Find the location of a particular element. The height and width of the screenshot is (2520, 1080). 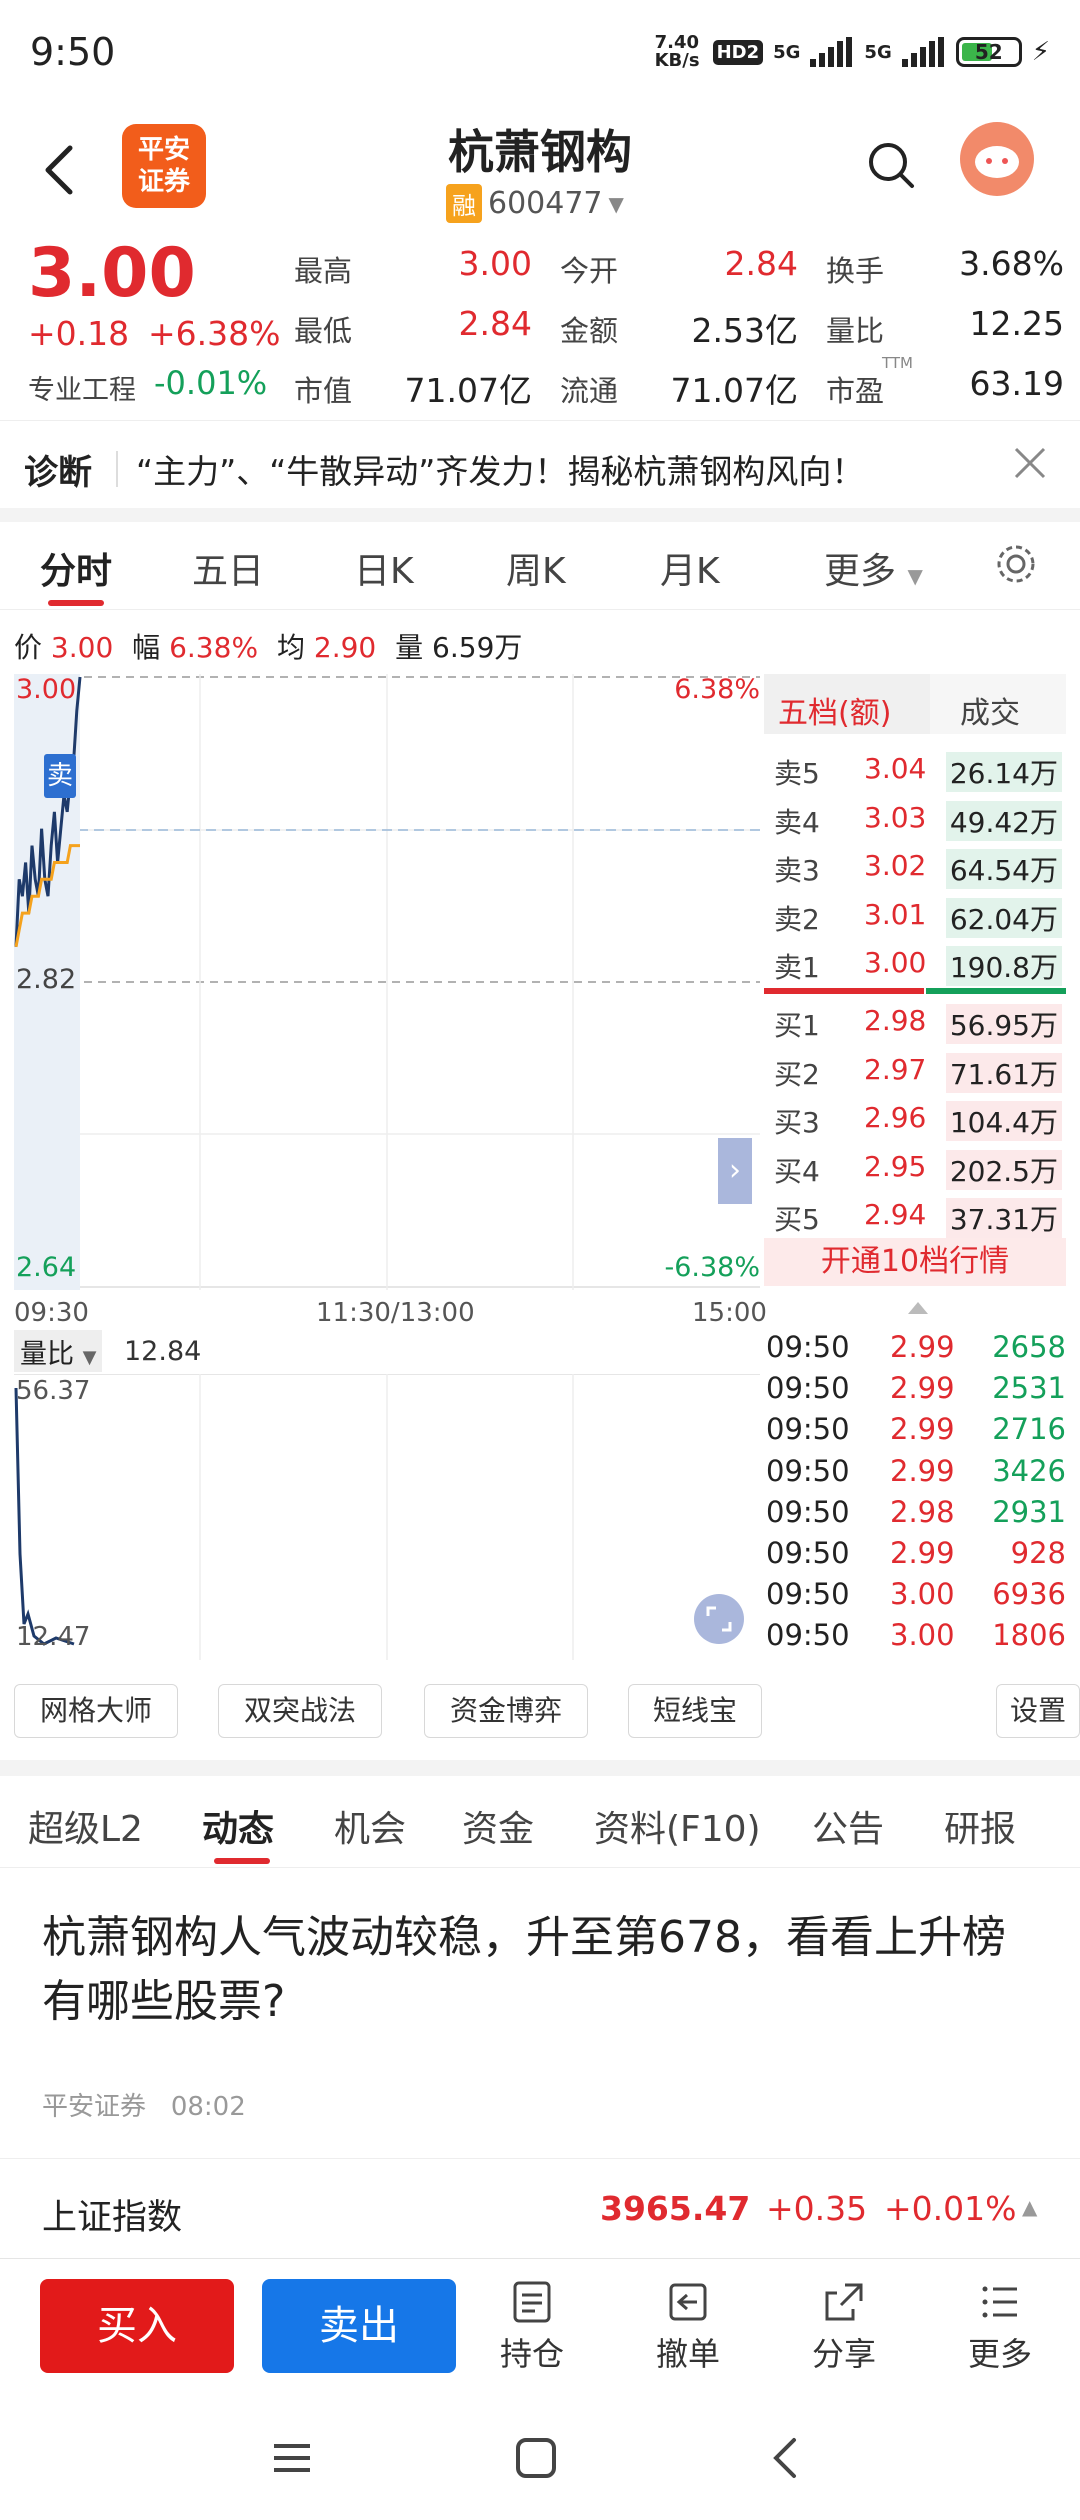

assistant-avatar-icon is located at coordinates (997, 159).